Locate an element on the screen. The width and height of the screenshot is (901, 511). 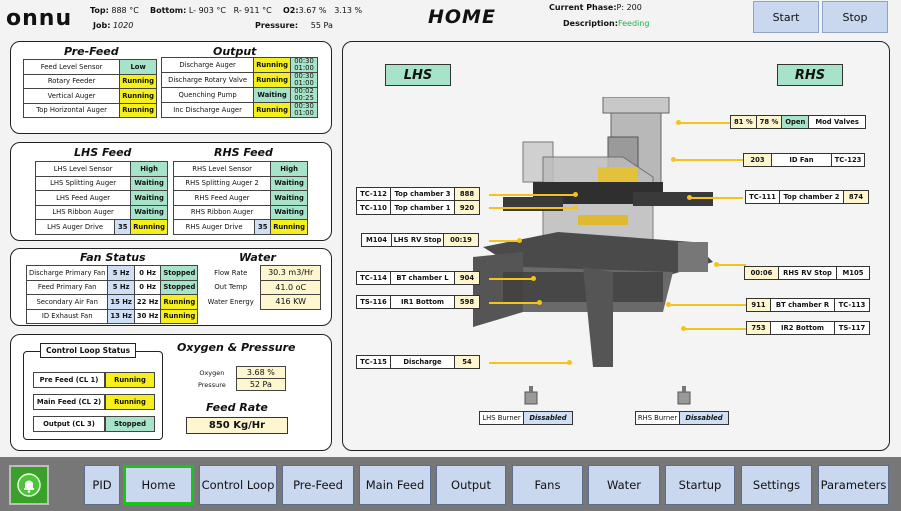
rhs-rv-stop: 00:06 RHS RV Stop M105 is located at coordinates (807, 273).